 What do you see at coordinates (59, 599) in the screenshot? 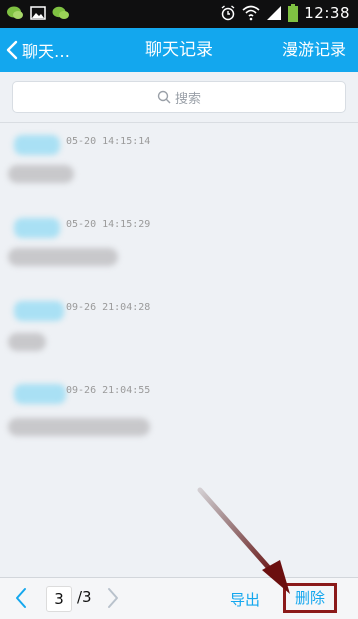
I see `page-number-input: 3` at bounding box center [59, 599].